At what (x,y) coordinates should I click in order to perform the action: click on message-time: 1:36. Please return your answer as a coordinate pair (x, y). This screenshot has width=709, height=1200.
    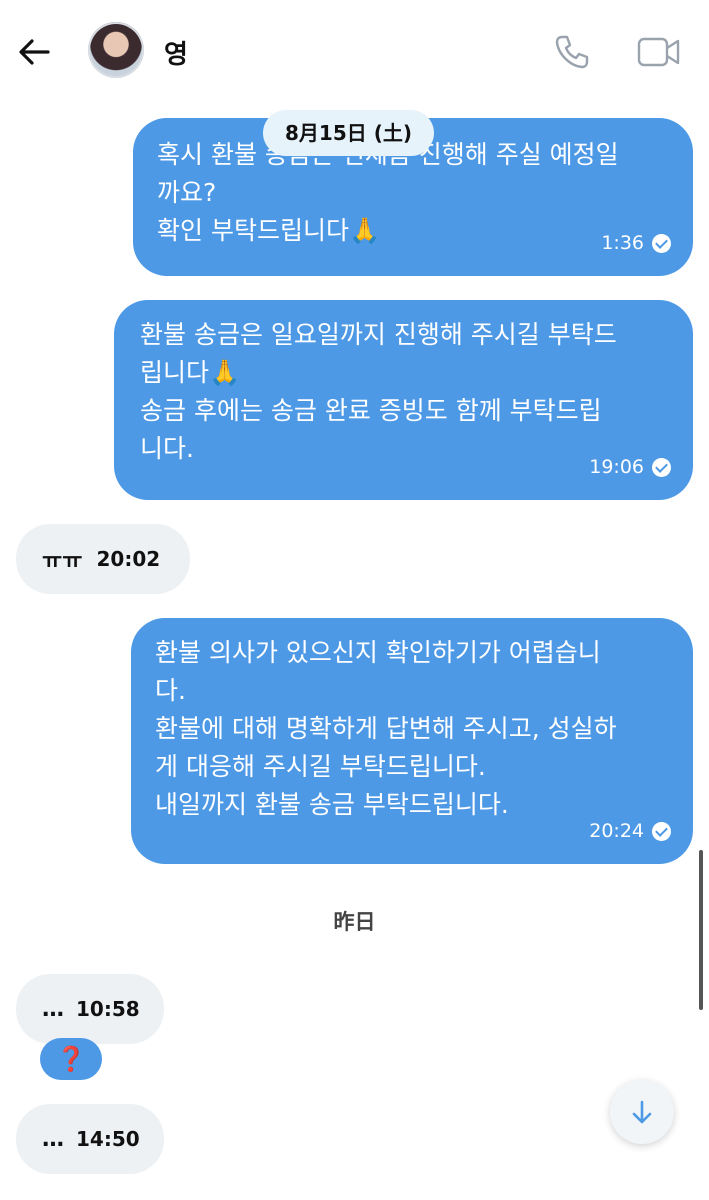
    Looking at the image, I should click on (622, 243).